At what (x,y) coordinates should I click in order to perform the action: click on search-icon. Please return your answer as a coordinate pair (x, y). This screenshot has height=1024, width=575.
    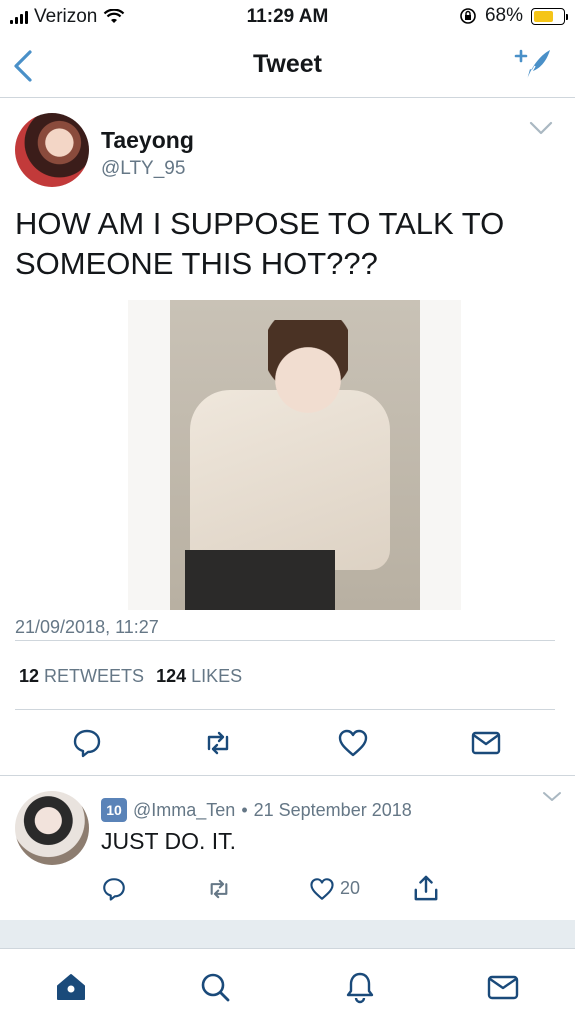
    Looking at the image, I should click on (215, 987).